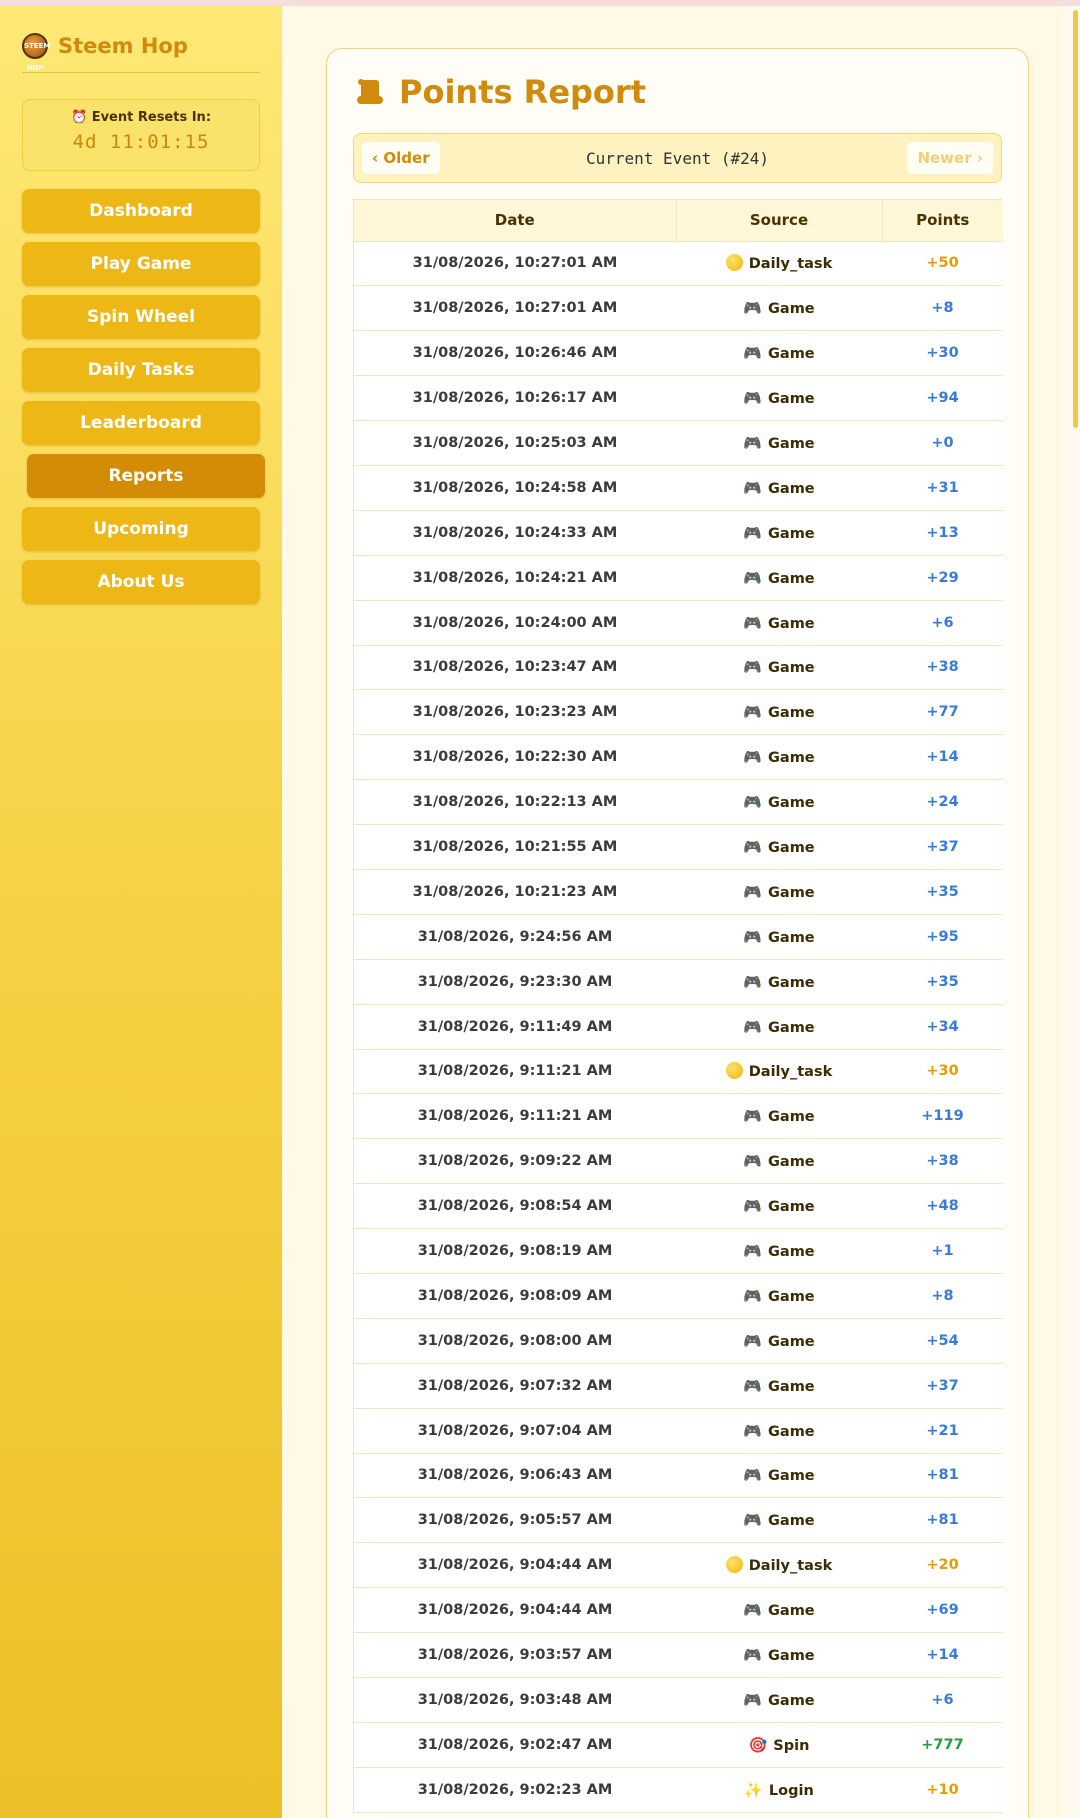 Image resolution: width=1080 pixels, height=1818 pixels. Describe the element at coordinates (515, 982) in the screenshot. I see `cell-date: 31/08/2026, 9:23:30 AM` at that location.